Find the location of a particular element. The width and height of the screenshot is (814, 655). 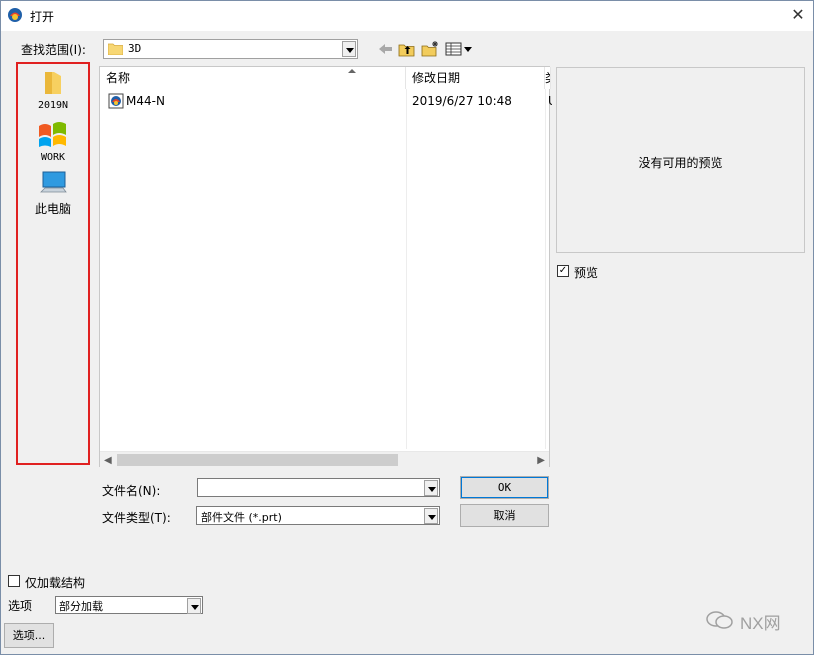

options-label: 选项 is located at coordinates (20, 606).